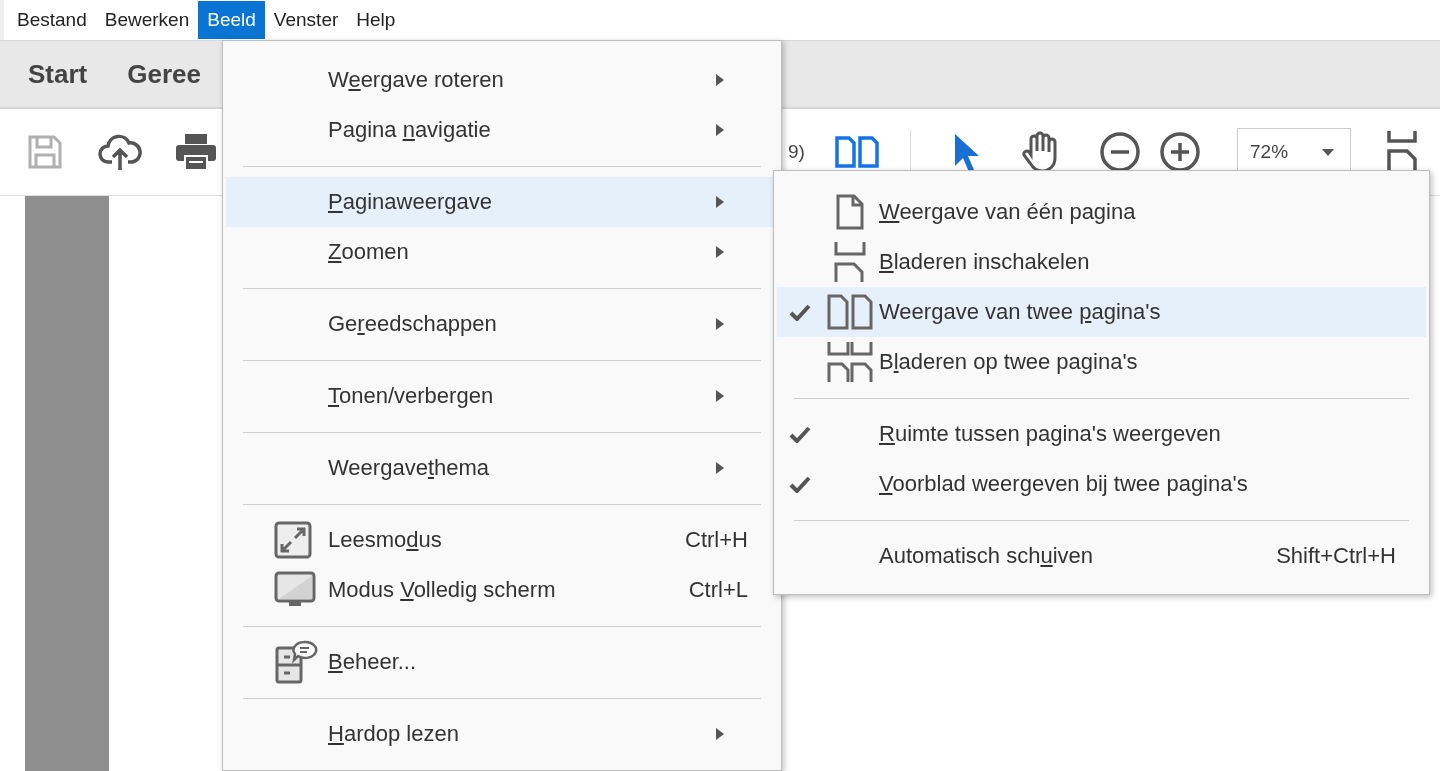  I want to click on menu-item: Modus Volledig scherm Ctrl+L, so click(502, 590).